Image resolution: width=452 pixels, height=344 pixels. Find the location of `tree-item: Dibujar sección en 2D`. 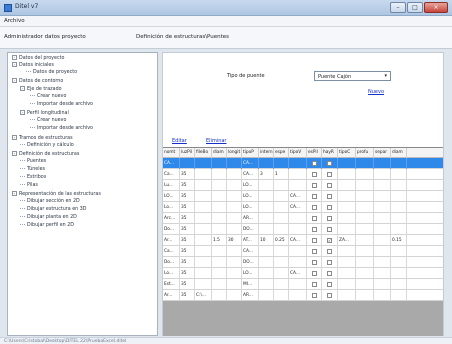

tree-item: Dibujar sección en 2D is located at coordinates (50, 201).